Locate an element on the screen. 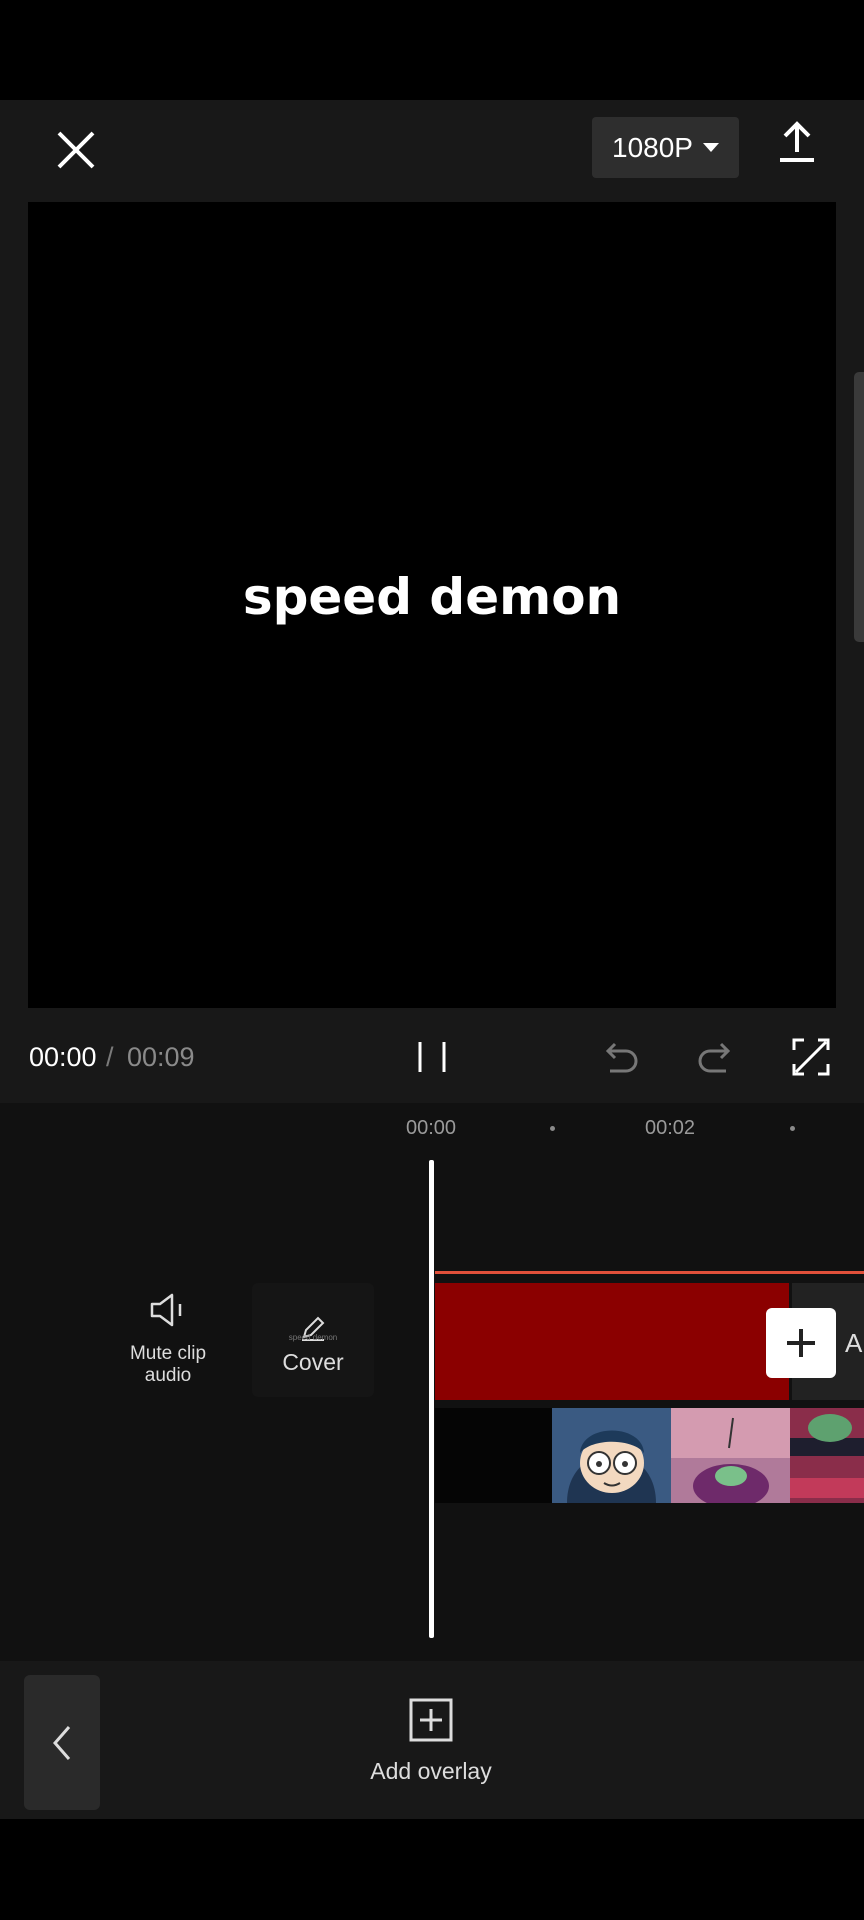 The height and width of the screenshot is (1920, 864). fullscreen-icon is located at coordinates (811, 1057).